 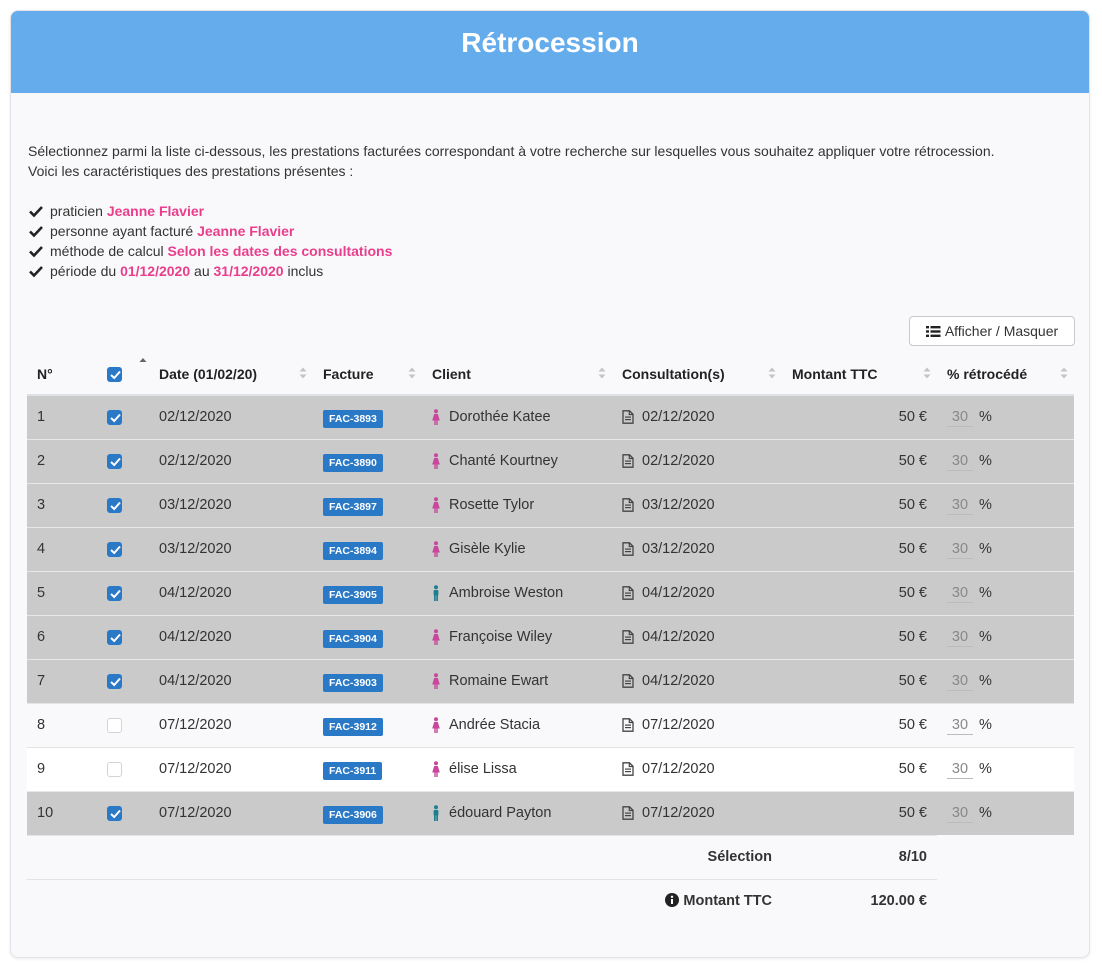 I want to click on card-header: Rétrocession, so click(x=550, y=52).